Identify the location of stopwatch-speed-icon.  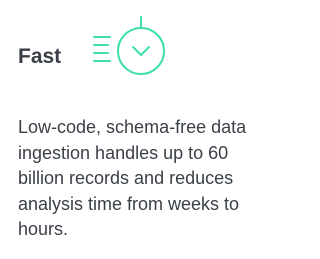
(132, 45).